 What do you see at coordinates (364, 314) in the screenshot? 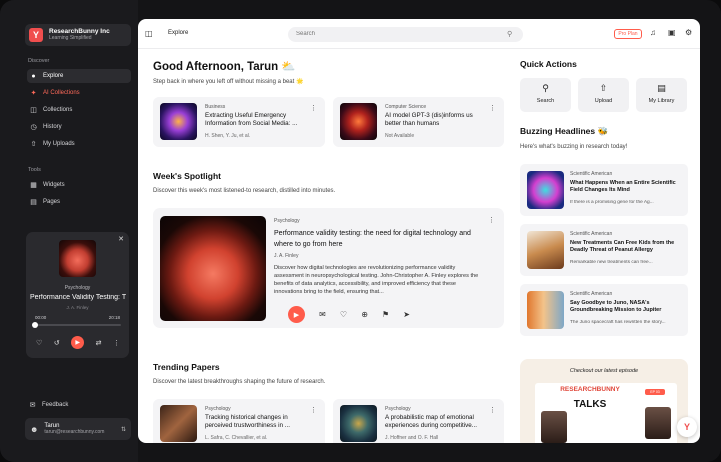
I see `add-icon: ⊕` at bounding box center [364, 314].